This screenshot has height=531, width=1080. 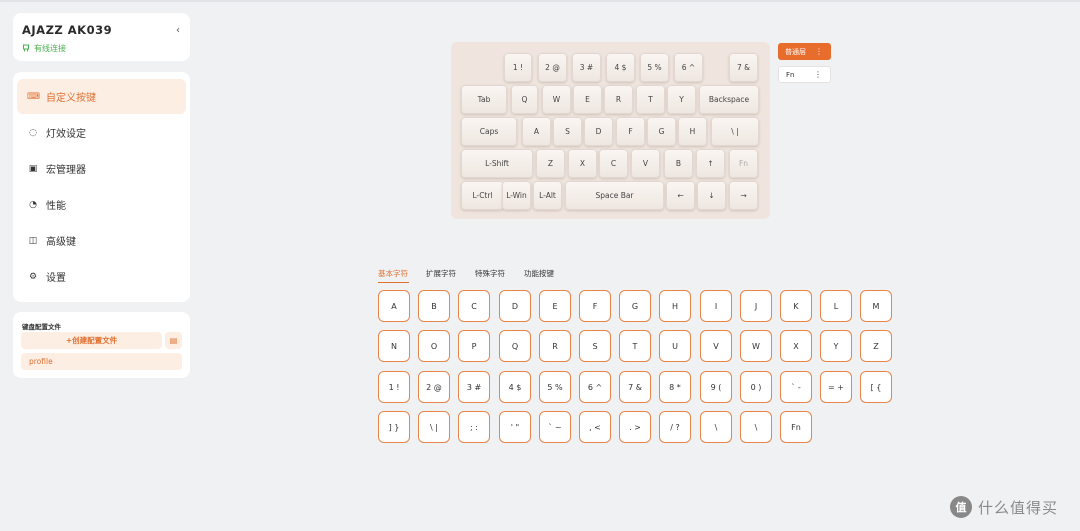 I want to click on keyboard-key: 1 !, so click(x=518, y=67).